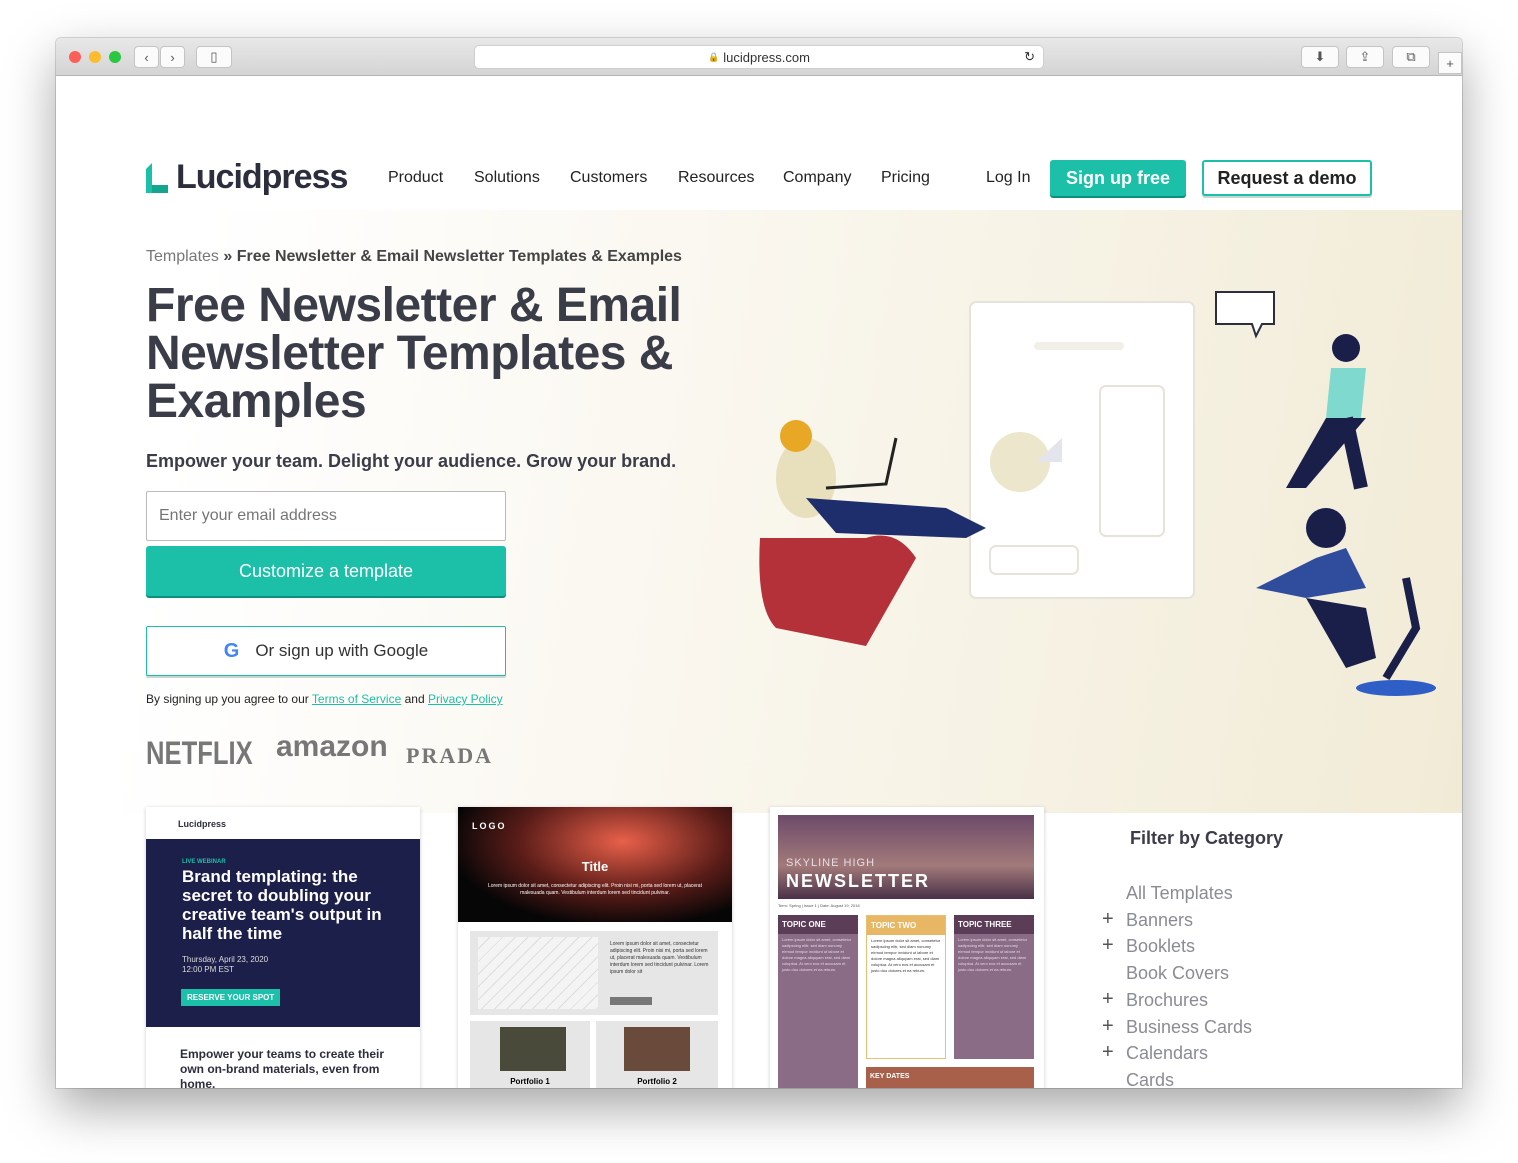 This screenshot has height=1163, width=1518. What do you see at coordinates (326, 516) in the screenshot?
I see `email-input` at bounding box center [326, 516].